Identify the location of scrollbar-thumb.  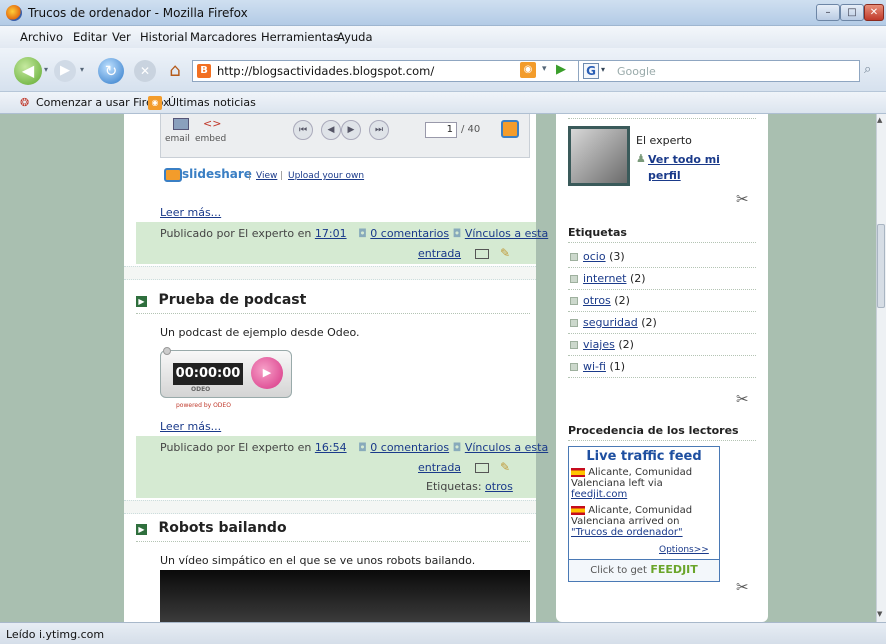
(881, 266).